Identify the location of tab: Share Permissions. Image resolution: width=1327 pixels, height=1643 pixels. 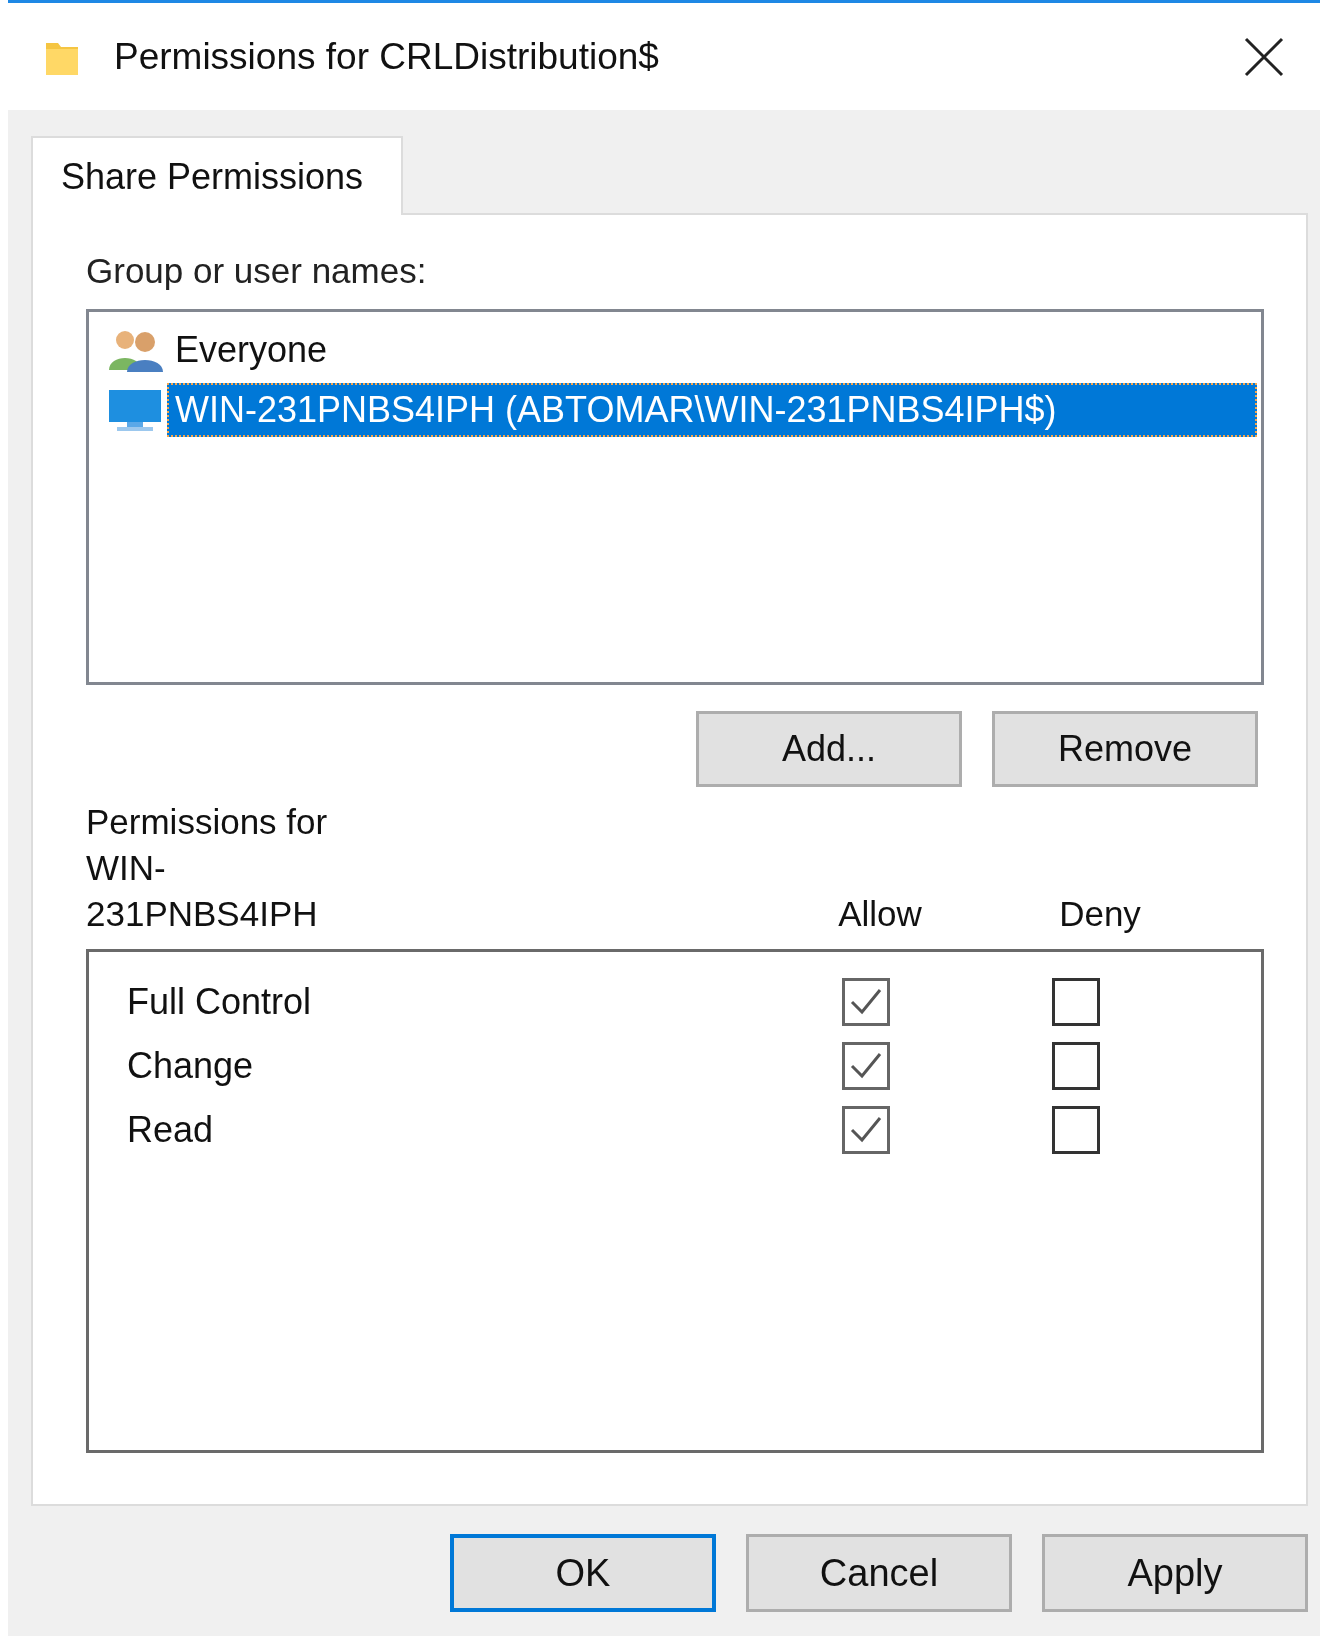
(217, 175).